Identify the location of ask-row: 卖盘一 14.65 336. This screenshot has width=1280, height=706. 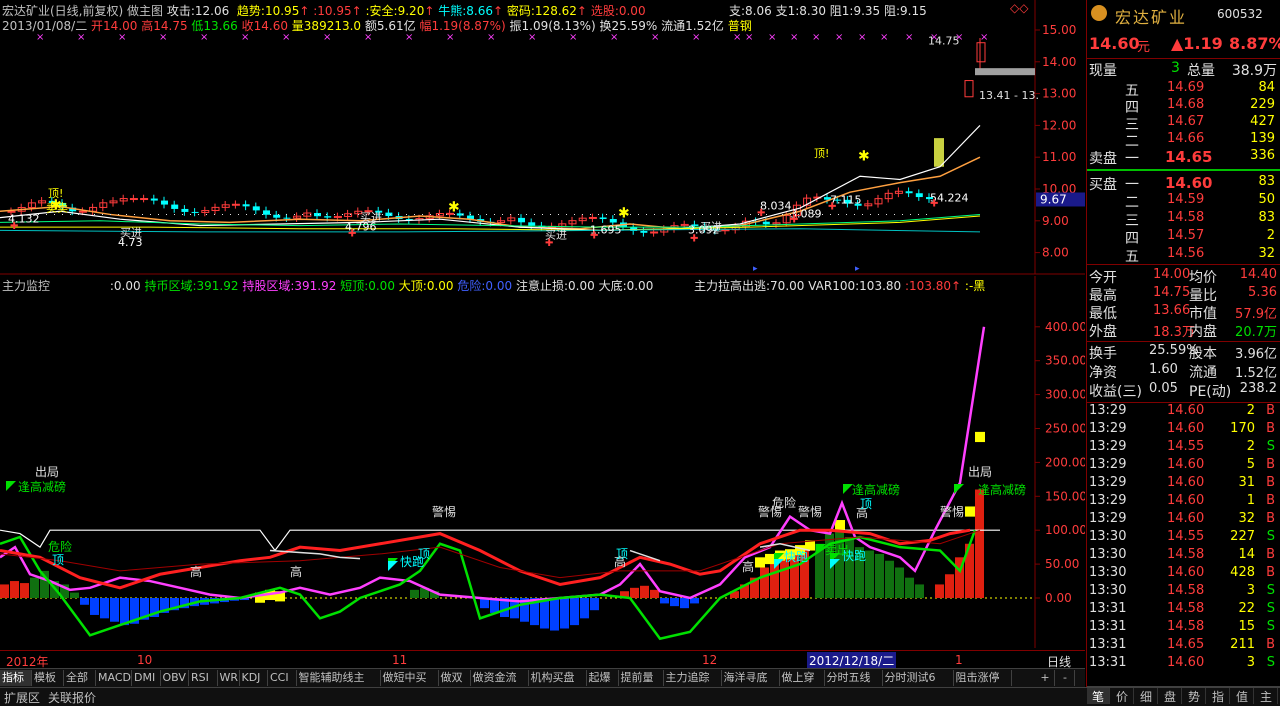
(1183, 157).